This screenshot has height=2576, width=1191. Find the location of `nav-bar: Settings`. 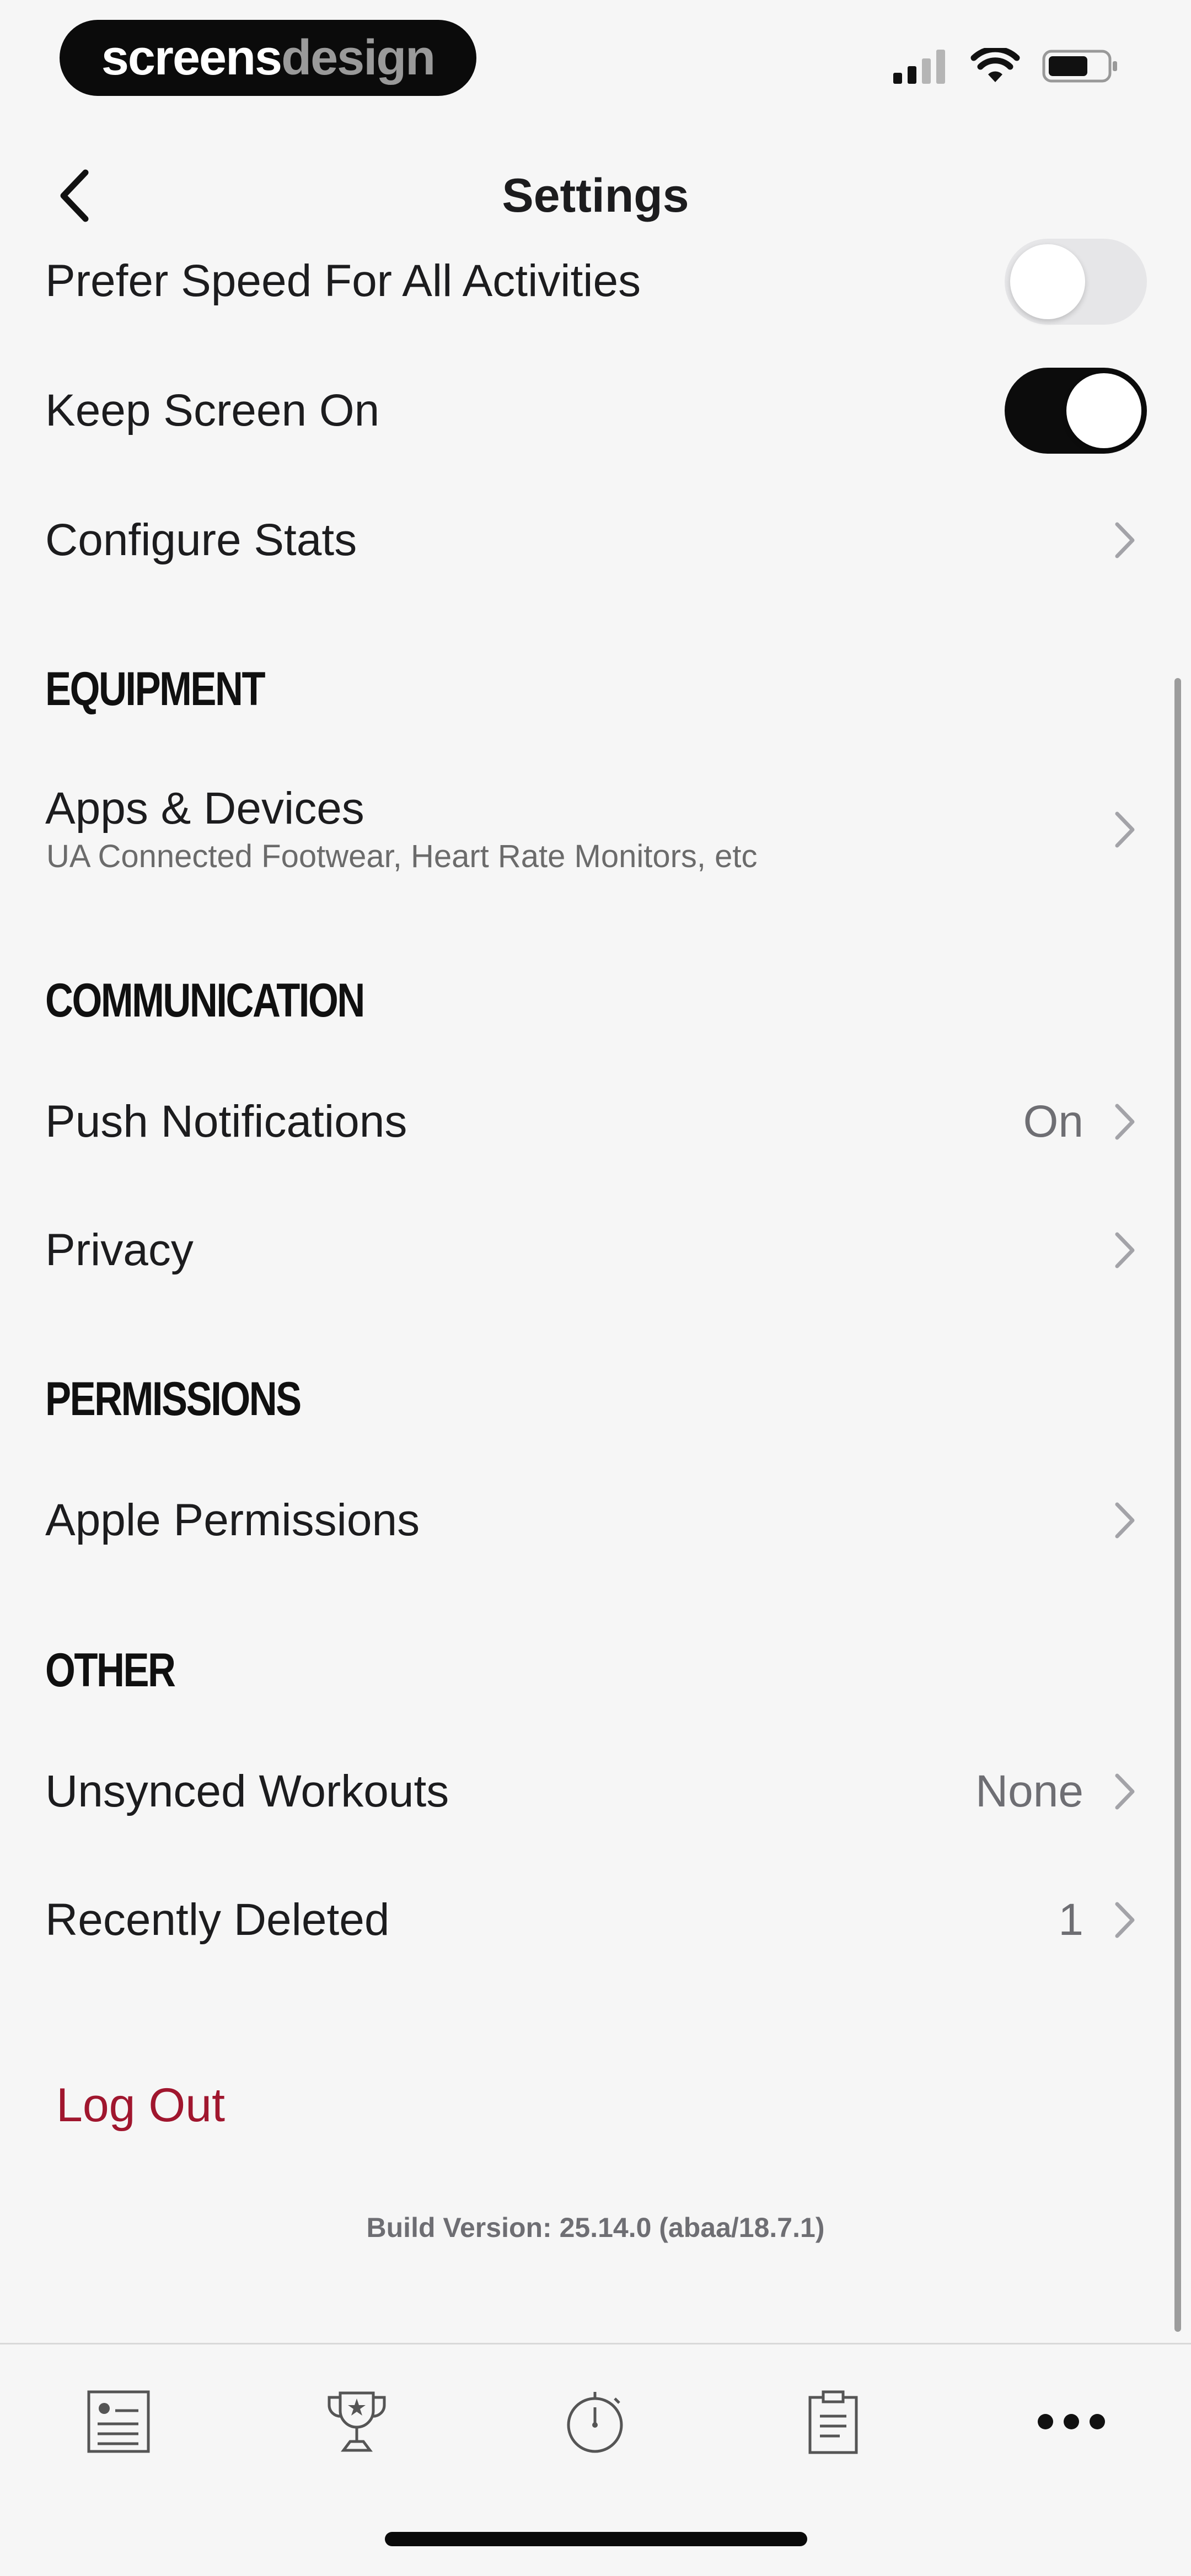

nav-bar: Settings is located at coordinates (595, 195).